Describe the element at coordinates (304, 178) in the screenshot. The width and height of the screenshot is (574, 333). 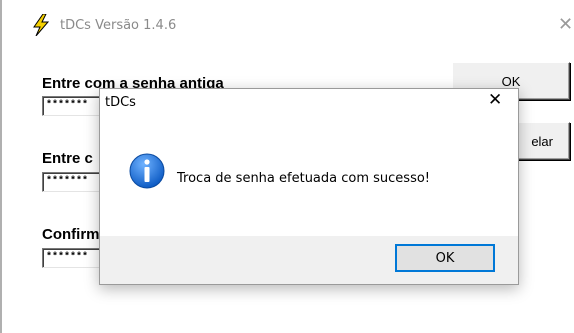
I see `dialog-message: Troca de senha efetuada com sucesso!` at that location.